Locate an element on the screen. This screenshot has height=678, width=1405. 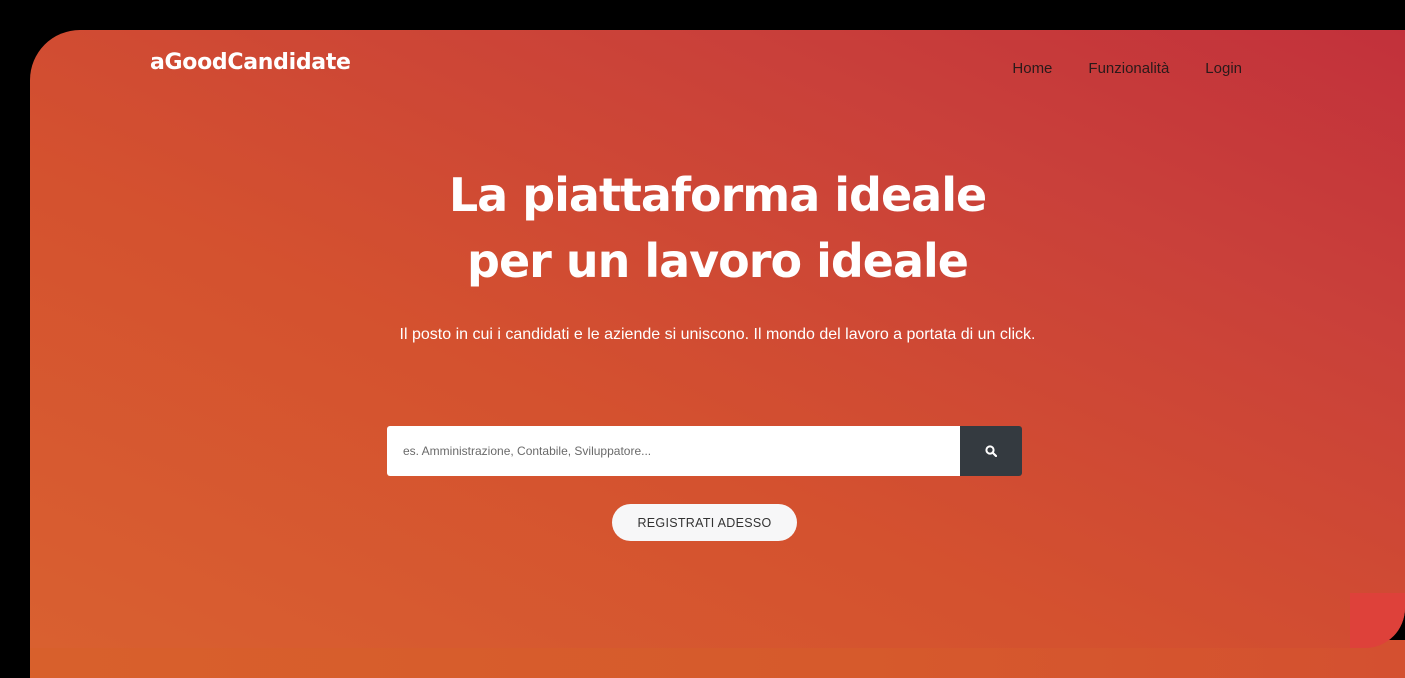
nav-features: Funzionalità is located at coordinates (1128, 68).